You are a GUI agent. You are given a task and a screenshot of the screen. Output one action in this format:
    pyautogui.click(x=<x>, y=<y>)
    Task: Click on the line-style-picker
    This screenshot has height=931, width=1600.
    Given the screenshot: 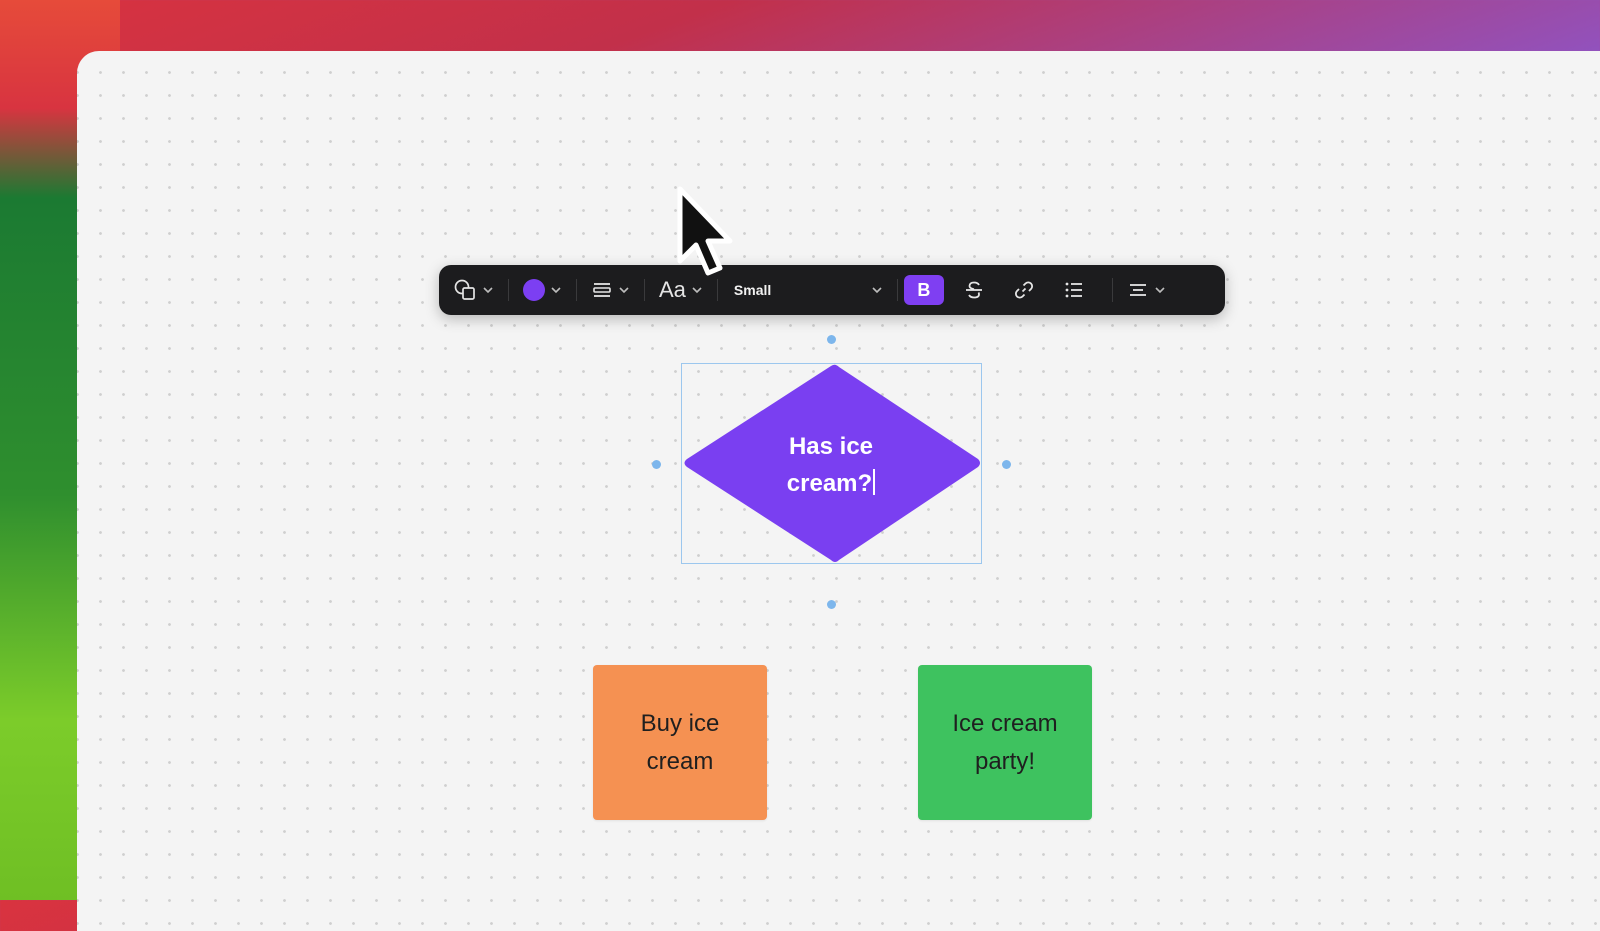 What is the action you would take?
    pyautogui.click(x=611, y=290)
    